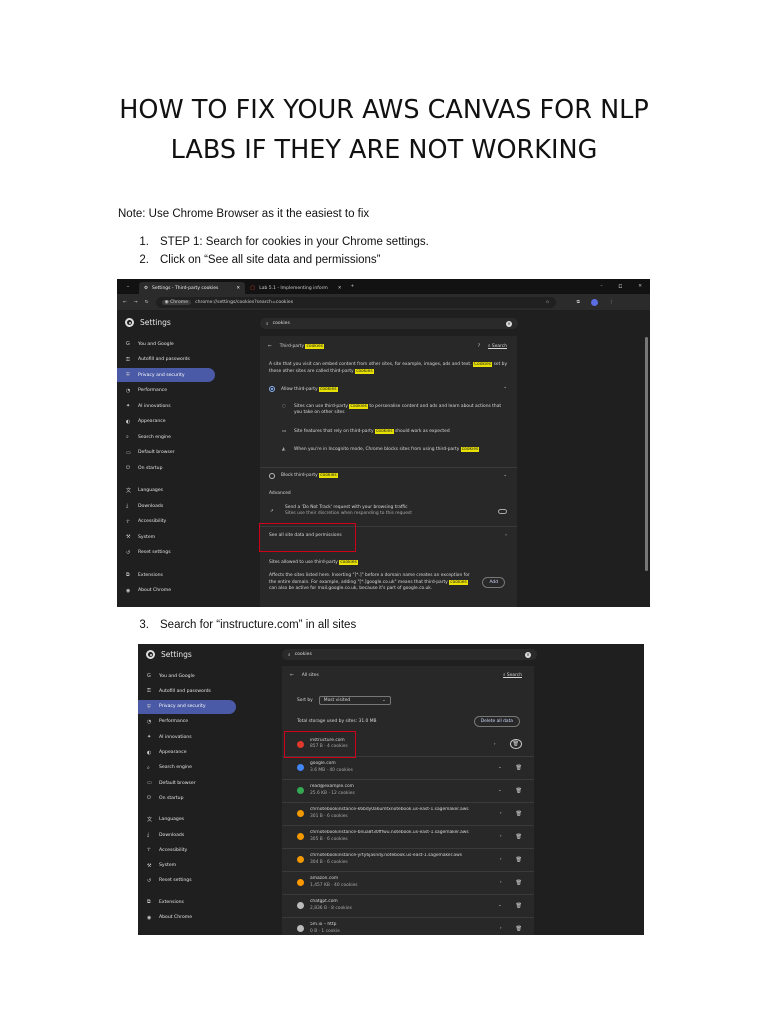 Image resolution: width=768 pixels, height=1024 pixels. Describe the element at coordinates (136, 302) in the screenshot. I see `forward-icon: →` at that location.